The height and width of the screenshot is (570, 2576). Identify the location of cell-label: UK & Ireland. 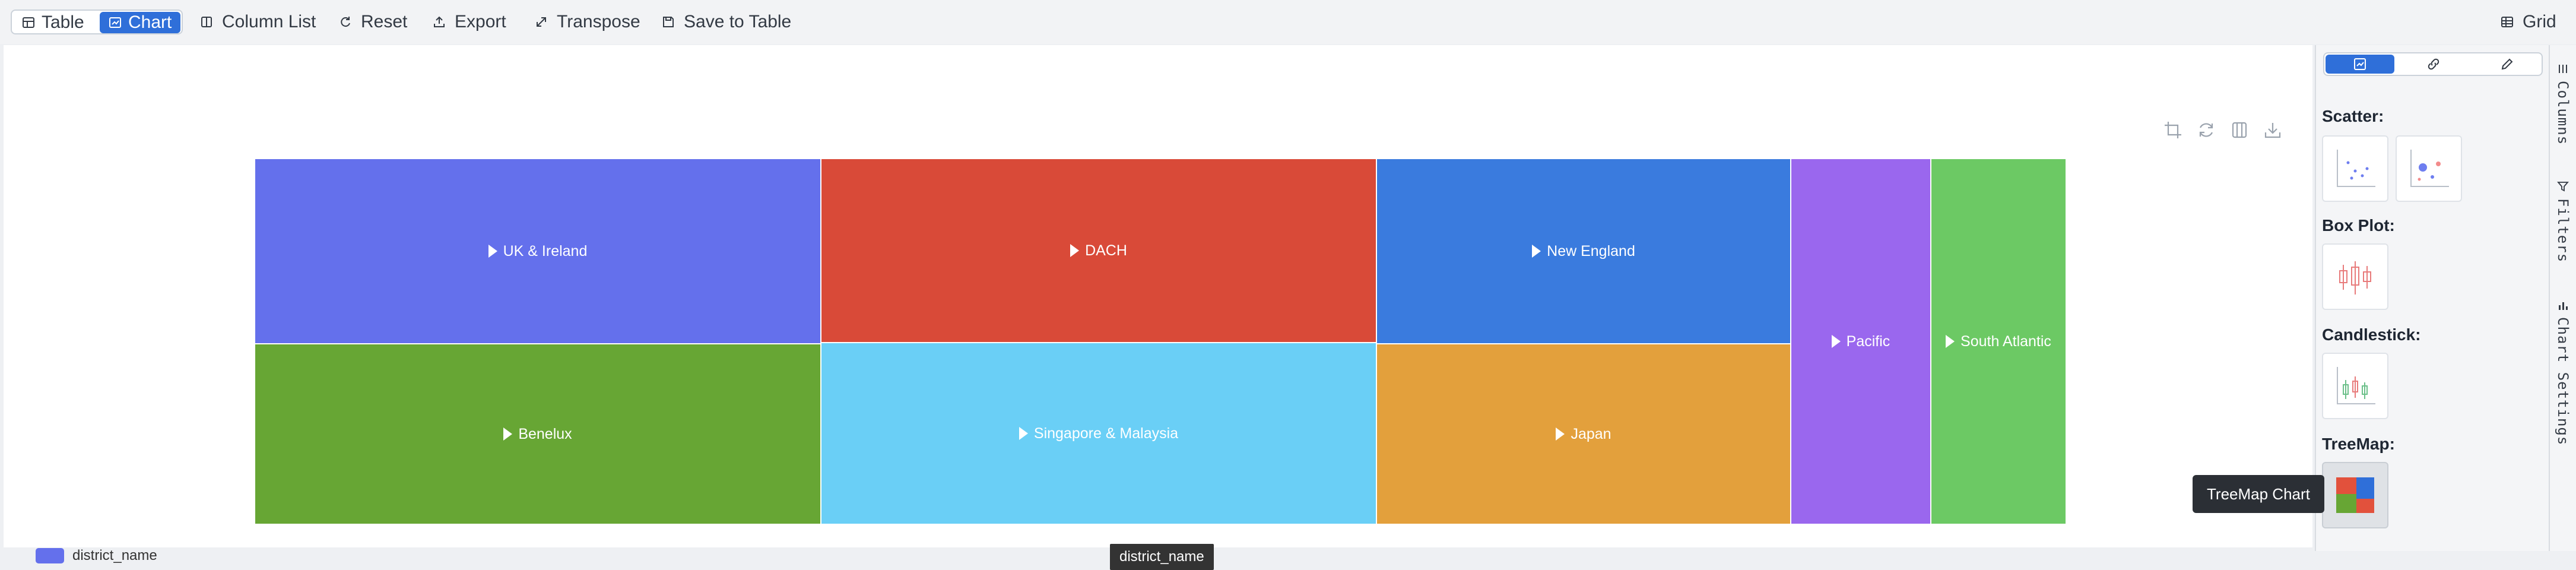
(545, 250).